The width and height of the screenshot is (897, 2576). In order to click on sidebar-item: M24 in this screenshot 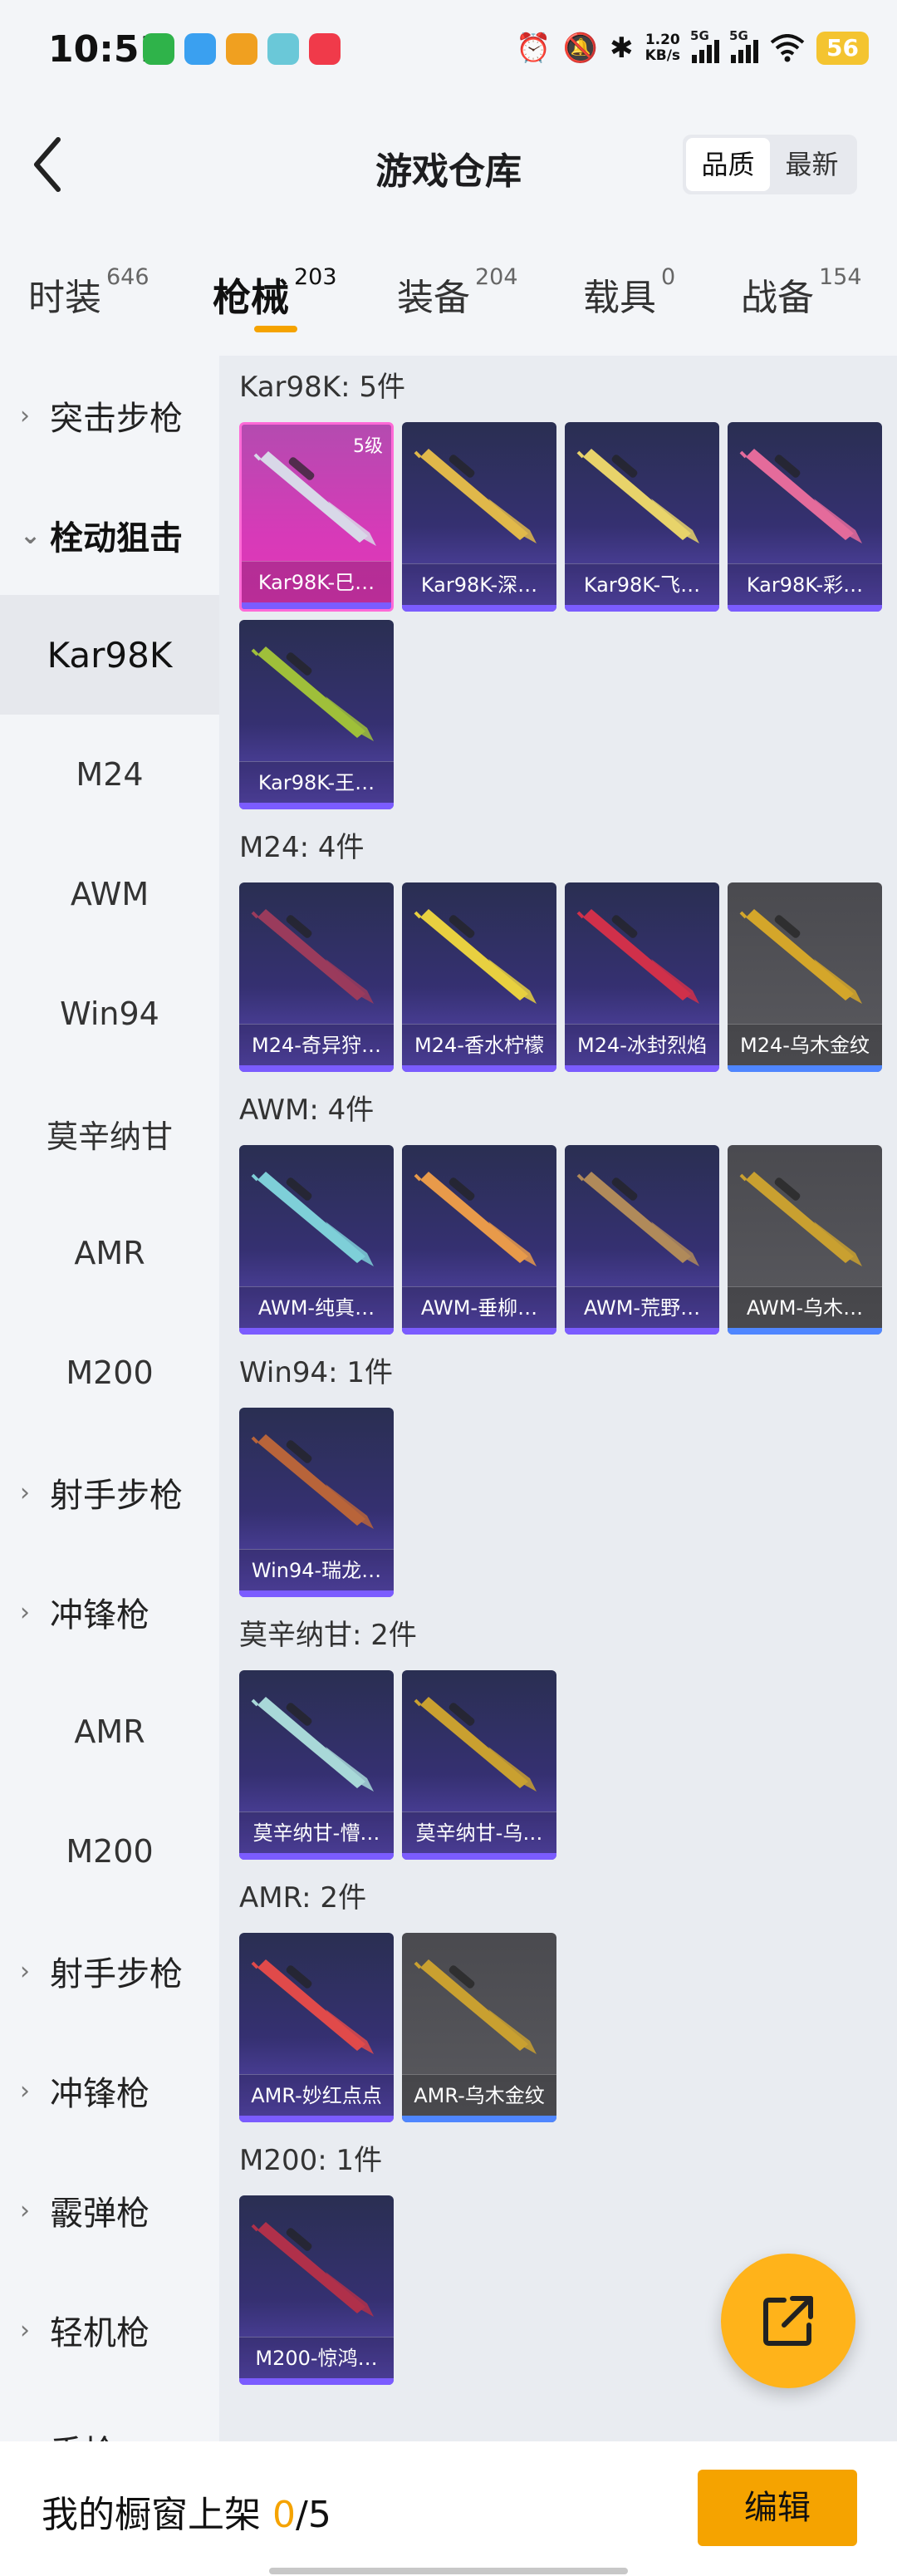, I will do `click(110, 774)`.